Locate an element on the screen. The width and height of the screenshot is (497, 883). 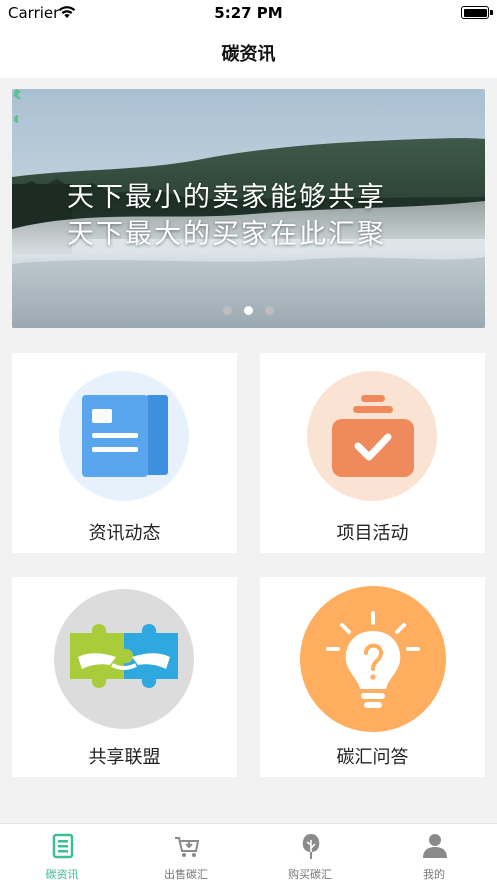
tab-sell-carbon-label: 出售碳汇 is located at coordinates (186, 874).